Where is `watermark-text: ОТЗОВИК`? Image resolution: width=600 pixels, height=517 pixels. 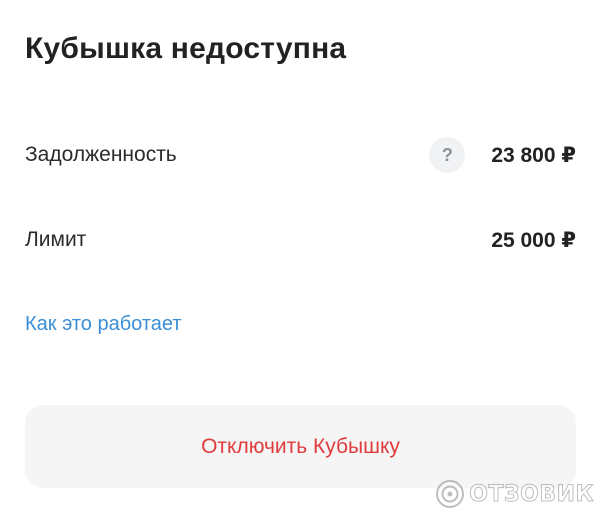
watermark-text: ОТЗОВИК is located at coordinates (531, 494).